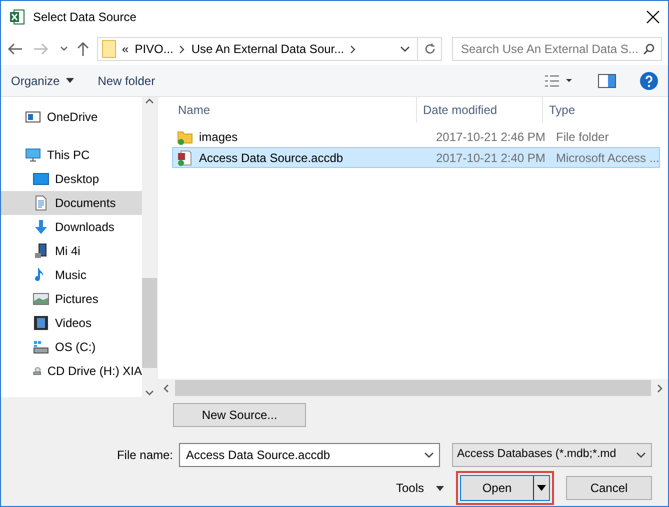 This screenshot has width=669, height=507. What do you see at coordinates (649, 49) in the screenshot?
I see `search-icon` at bounding box center [649, 49].